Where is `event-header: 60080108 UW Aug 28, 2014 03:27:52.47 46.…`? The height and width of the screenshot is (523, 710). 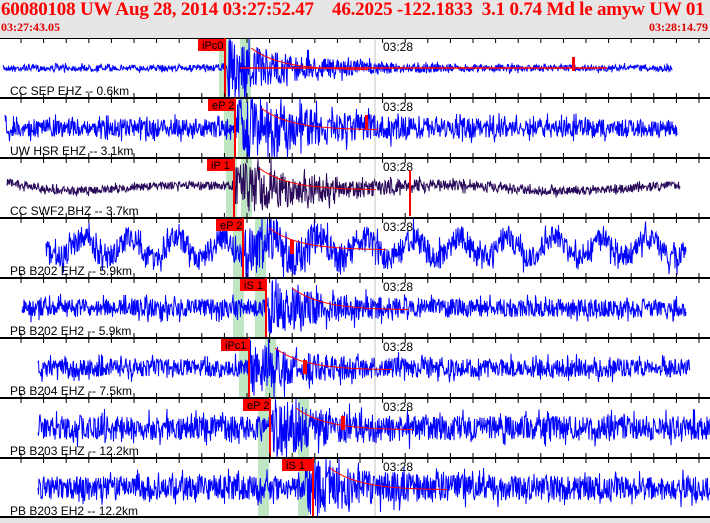
event-header: 60080108 UW Aug 28, 2014 03:27:52.47 46.… is located at coordinates (355, 19).